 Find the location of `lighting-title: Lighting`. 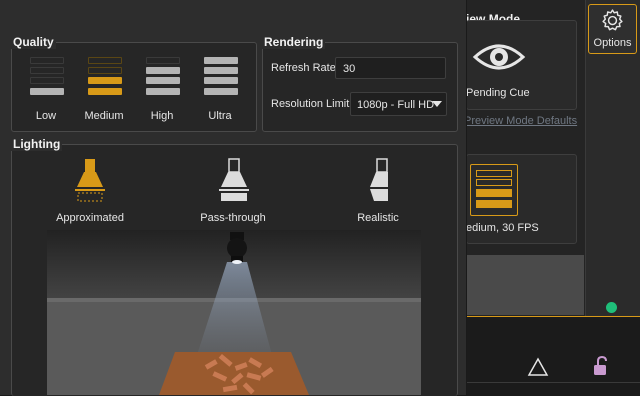

lighting-title: Lighting is located at coordinates (37, 144).